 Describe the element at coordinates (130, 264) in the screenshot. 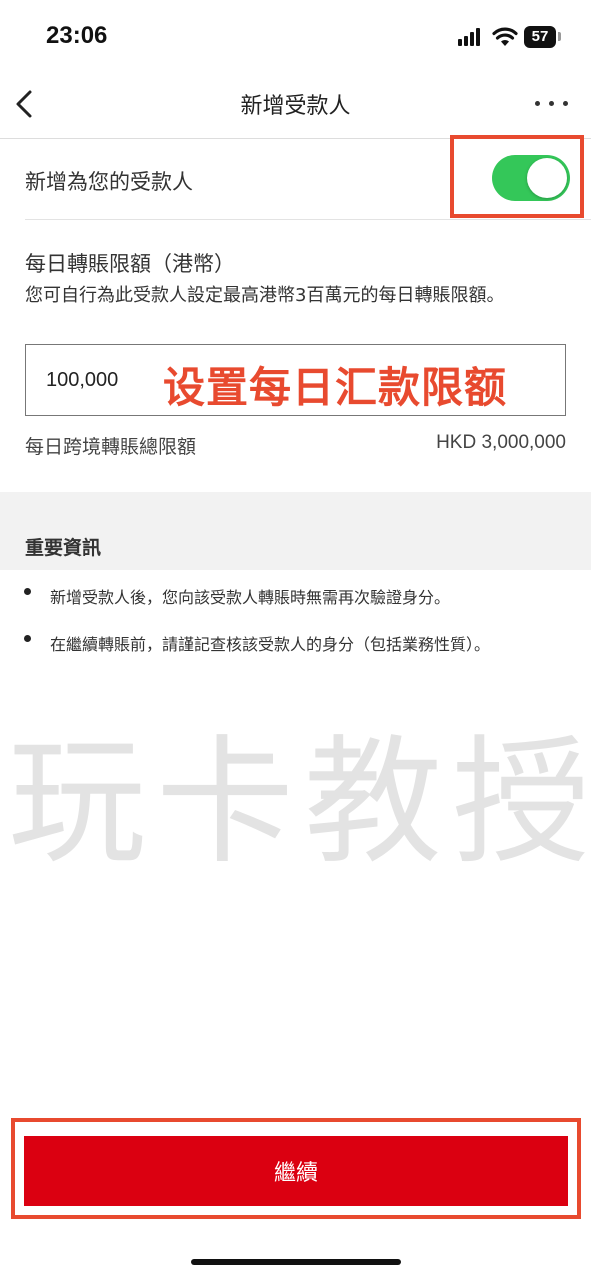

I see `daily-limit-title: 每日轉賬限額（港幣）` at that location.